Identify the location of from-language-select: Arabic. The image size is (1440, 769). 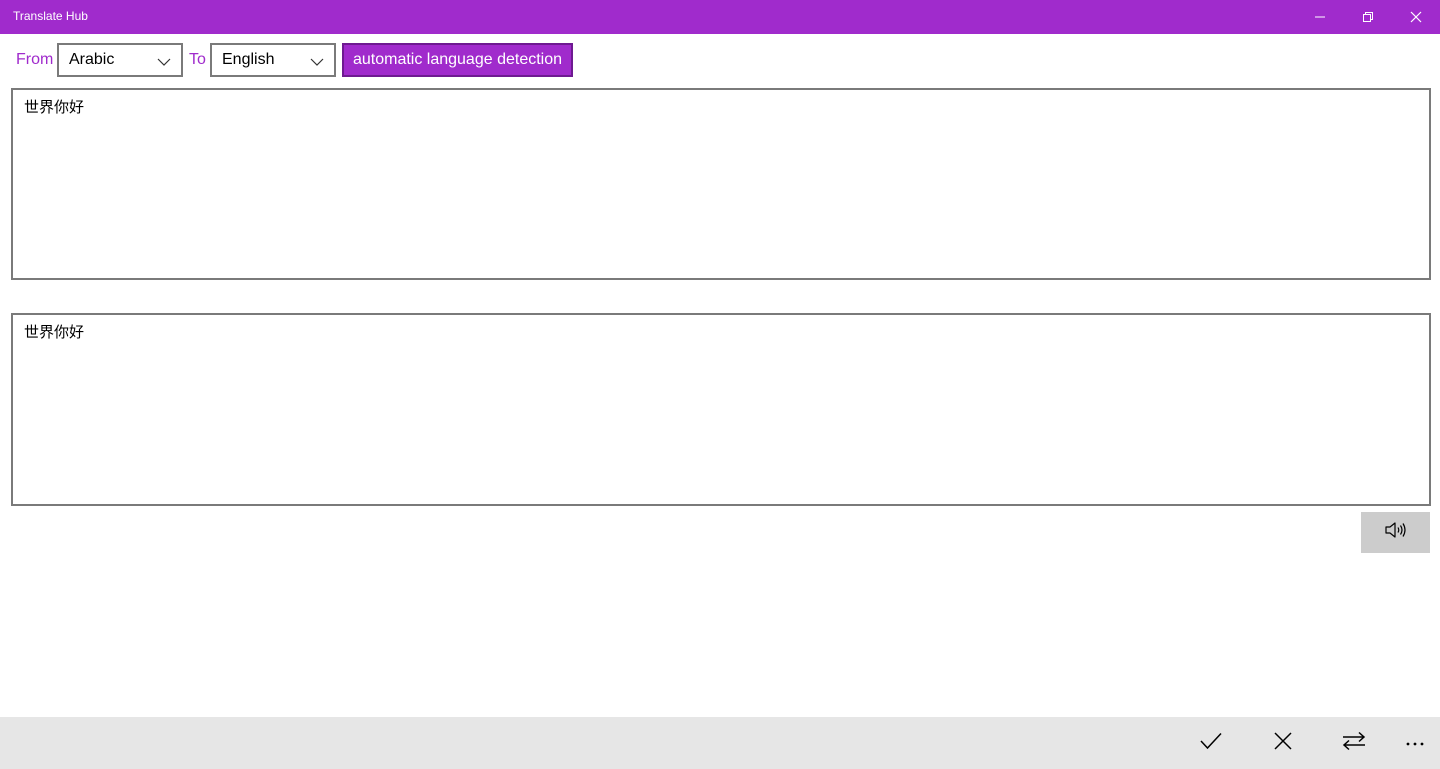
(120, 60).